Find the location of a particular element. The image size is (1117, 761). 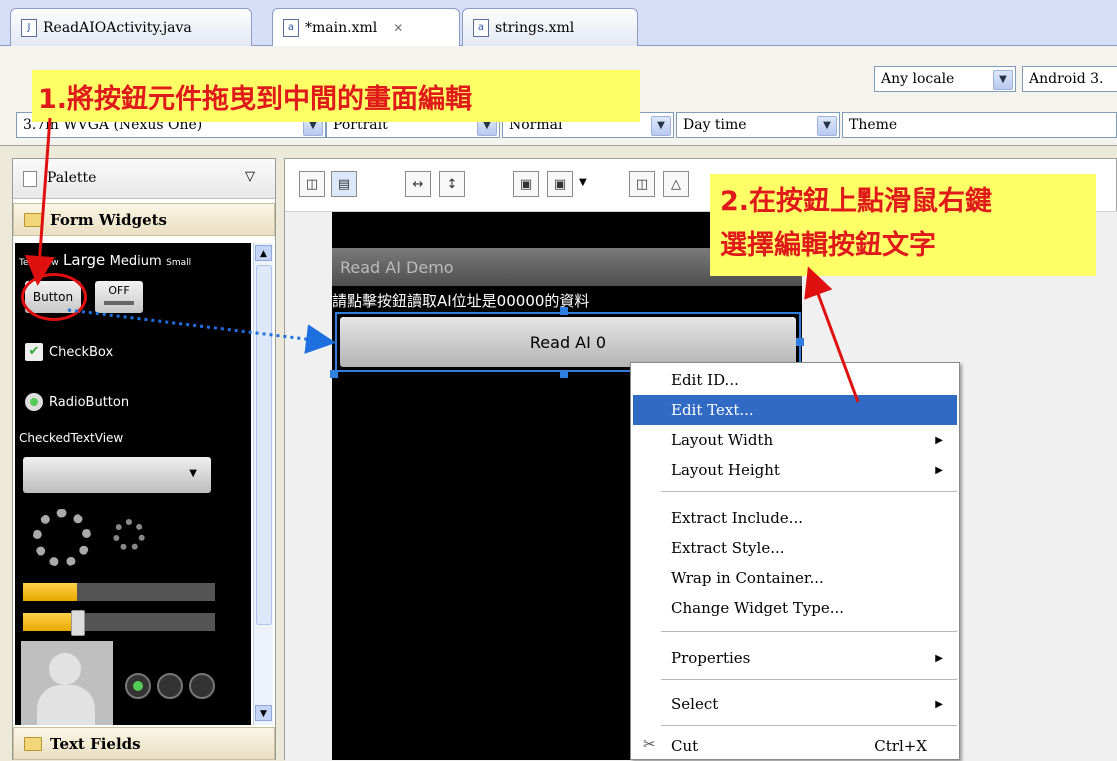

drag-arrow is located at coordinates (201, 331).